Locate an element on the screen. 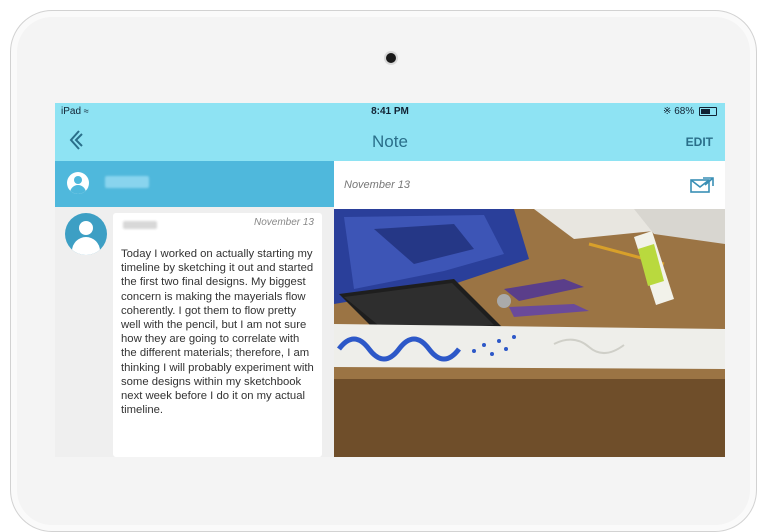 Image resolution: width=765 pixels, height=532 pixels. share-mail-icon is located at coordinates (702, 185).